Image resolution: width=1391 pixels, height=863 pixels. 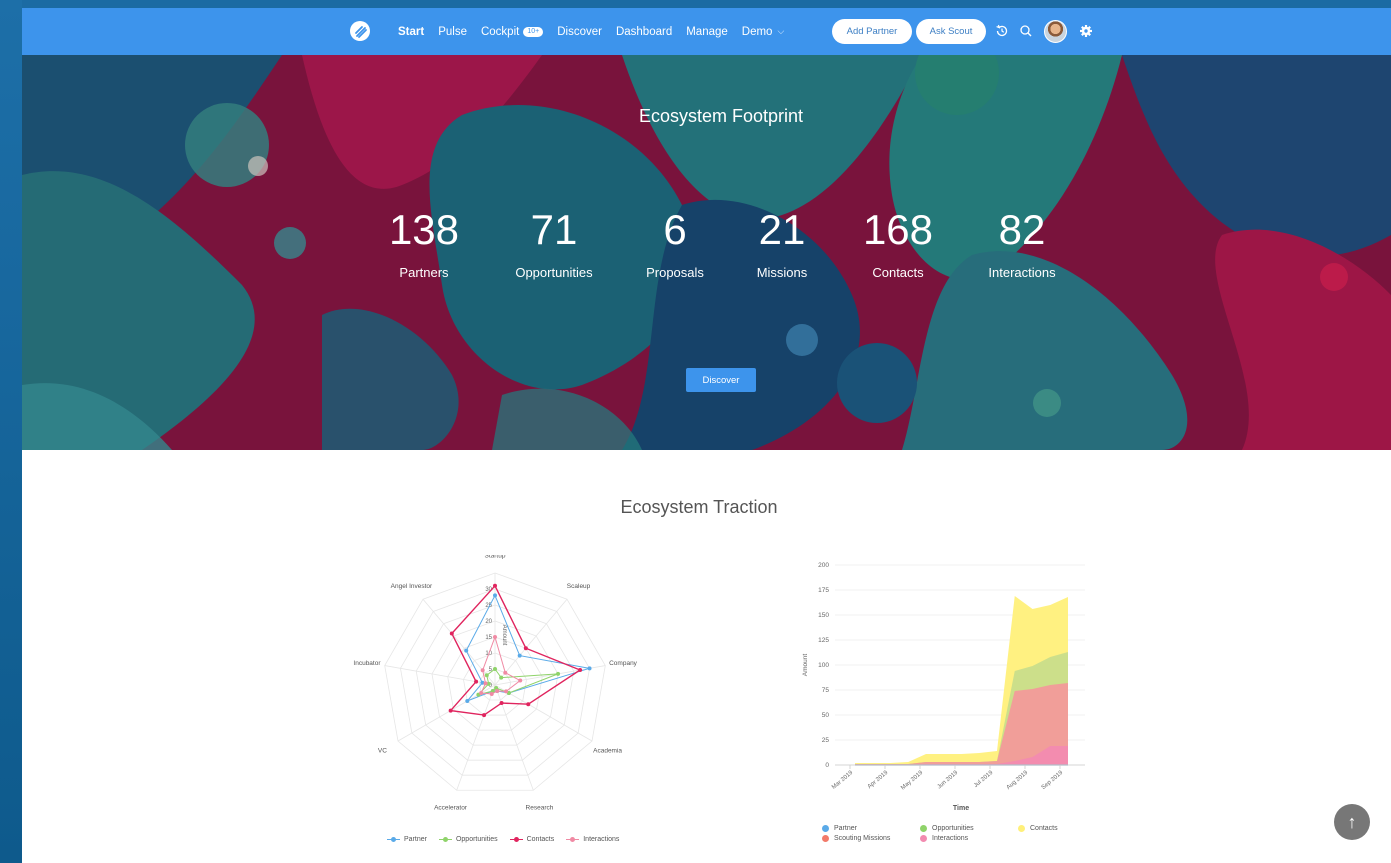 What do you see at coordinates (360, 31) in the screenshot?
I see `logo-icon` at bounding box center [360, 31].